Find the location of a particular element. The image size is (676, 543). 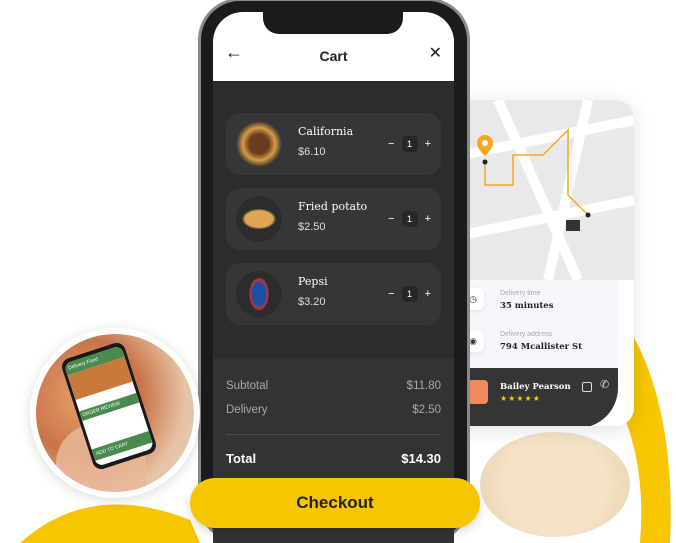

pepsi-image is located at coordinates (259, 294).